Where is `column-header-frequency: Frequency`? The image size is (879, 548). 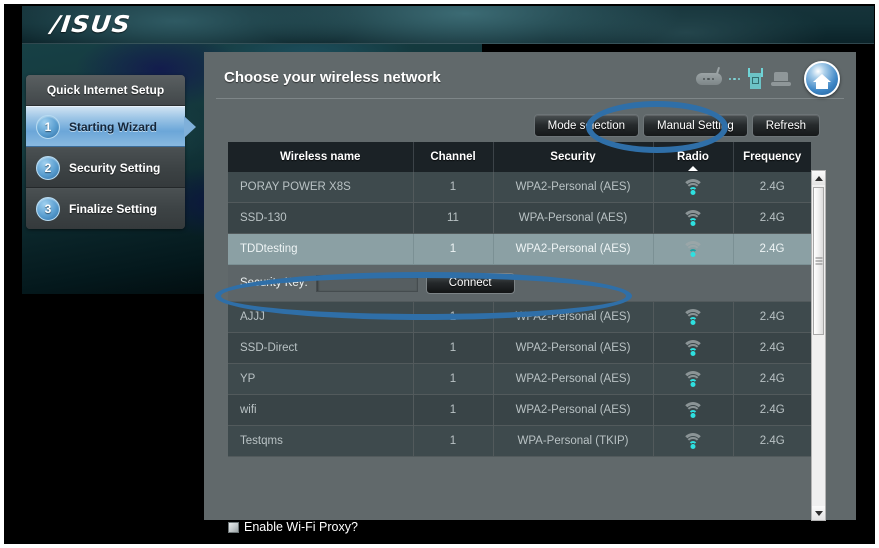 column-header-frequency: Frequency is located at coordinates (772, 157).